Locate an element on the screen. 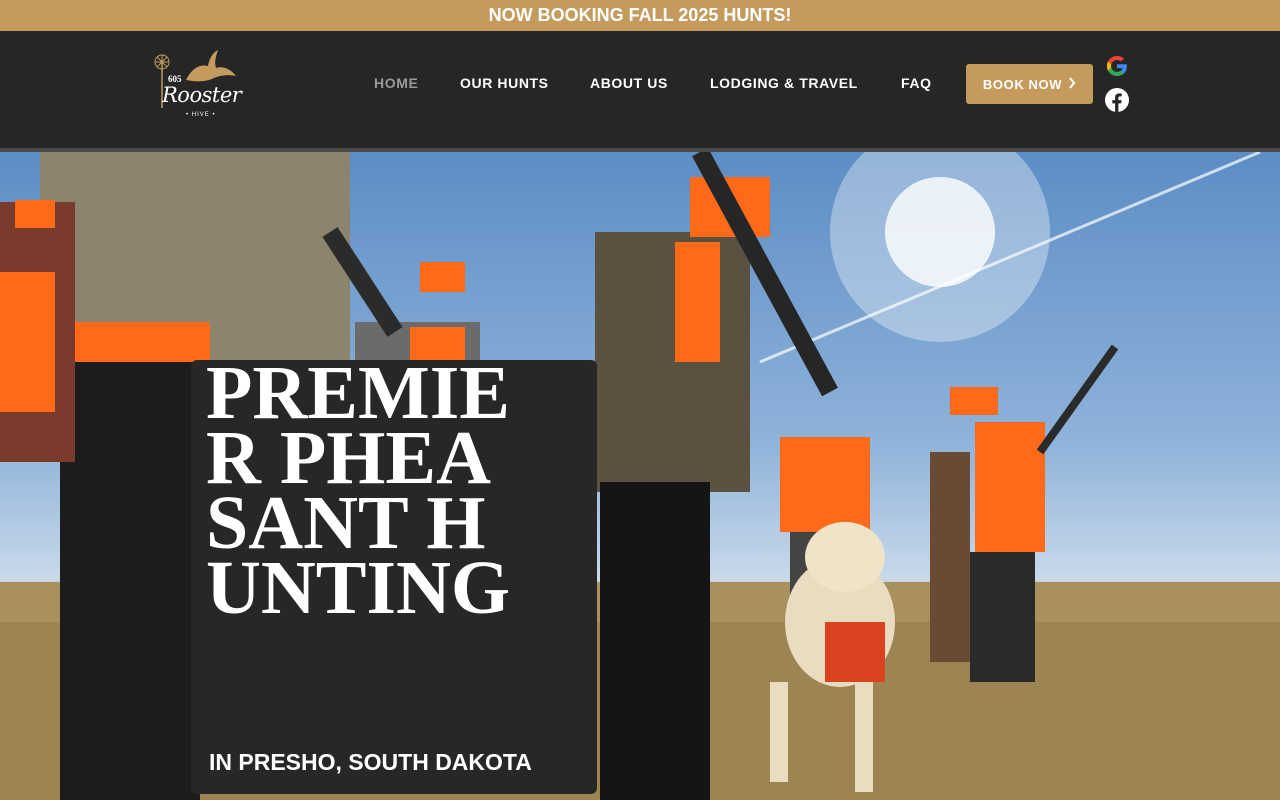 This screenshot has height=800, width=1280. hero-headline: PREMIER PHEASANT HUNTING is located at coordinates (358, 490).